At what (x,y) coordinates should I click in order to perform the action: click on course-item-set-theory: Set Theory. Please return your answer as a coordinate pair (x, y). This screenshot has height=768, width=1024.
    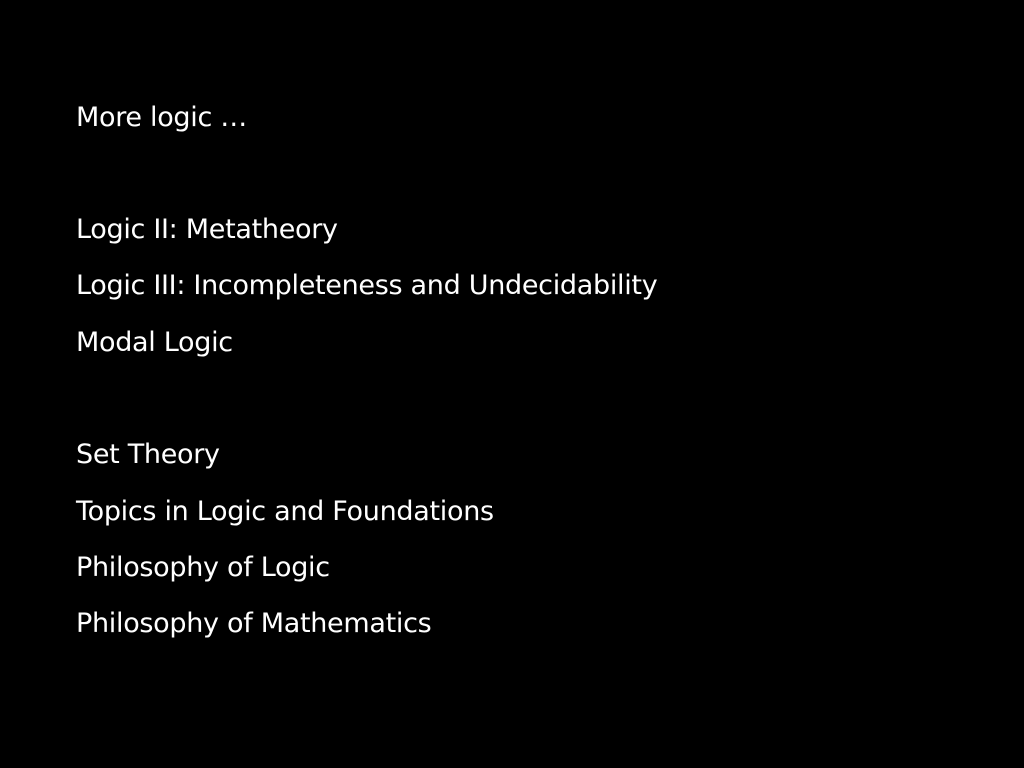
    Looking at the image, I should click on (148, 454).